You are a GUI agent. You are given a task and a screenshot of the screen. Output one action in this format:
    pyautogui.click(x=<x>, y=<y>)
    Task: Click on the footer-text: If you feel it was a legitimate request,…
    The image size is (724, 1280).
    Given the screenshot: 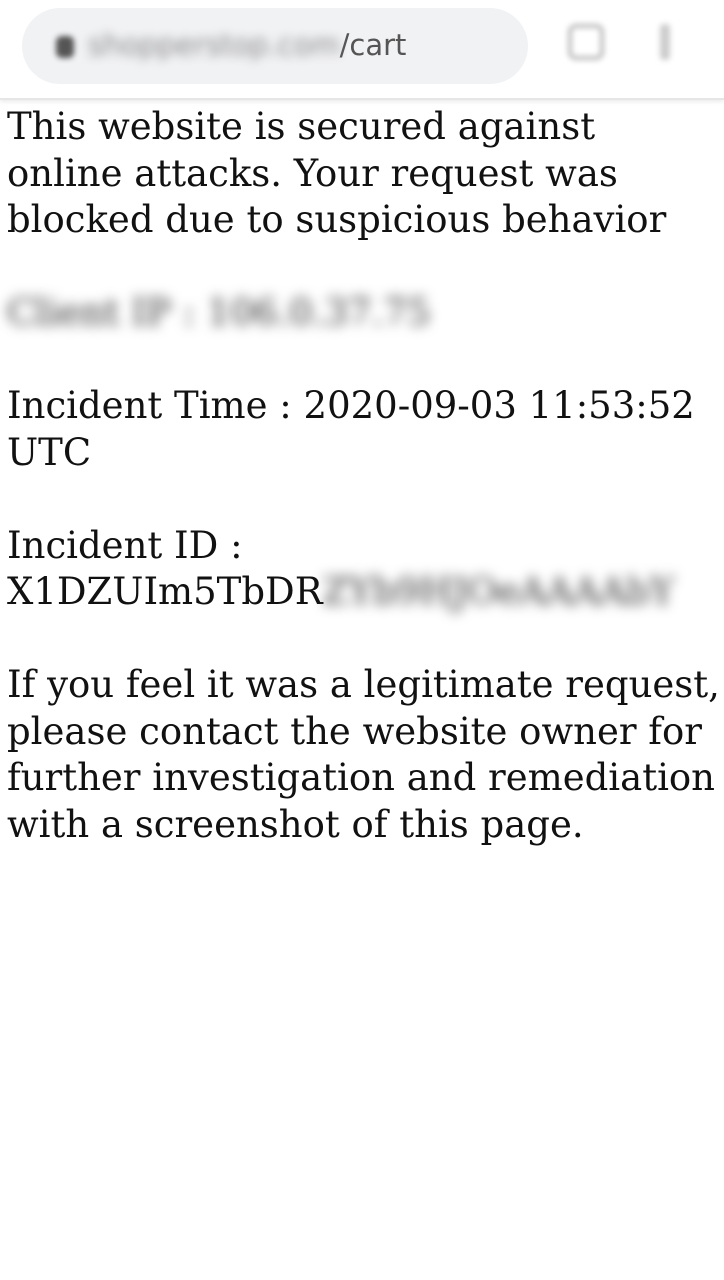 What is the action you would take?
    pyautogui.click(x=363, y=754)
    